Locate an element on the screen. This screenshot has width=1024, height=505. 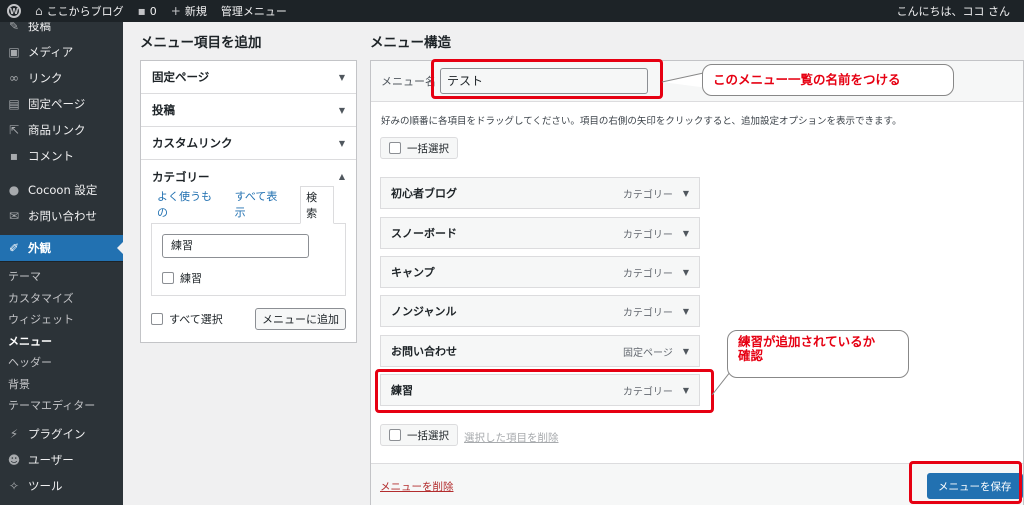
callout-line-1: 練習が追加されているか is located at coordinates (807, 341).